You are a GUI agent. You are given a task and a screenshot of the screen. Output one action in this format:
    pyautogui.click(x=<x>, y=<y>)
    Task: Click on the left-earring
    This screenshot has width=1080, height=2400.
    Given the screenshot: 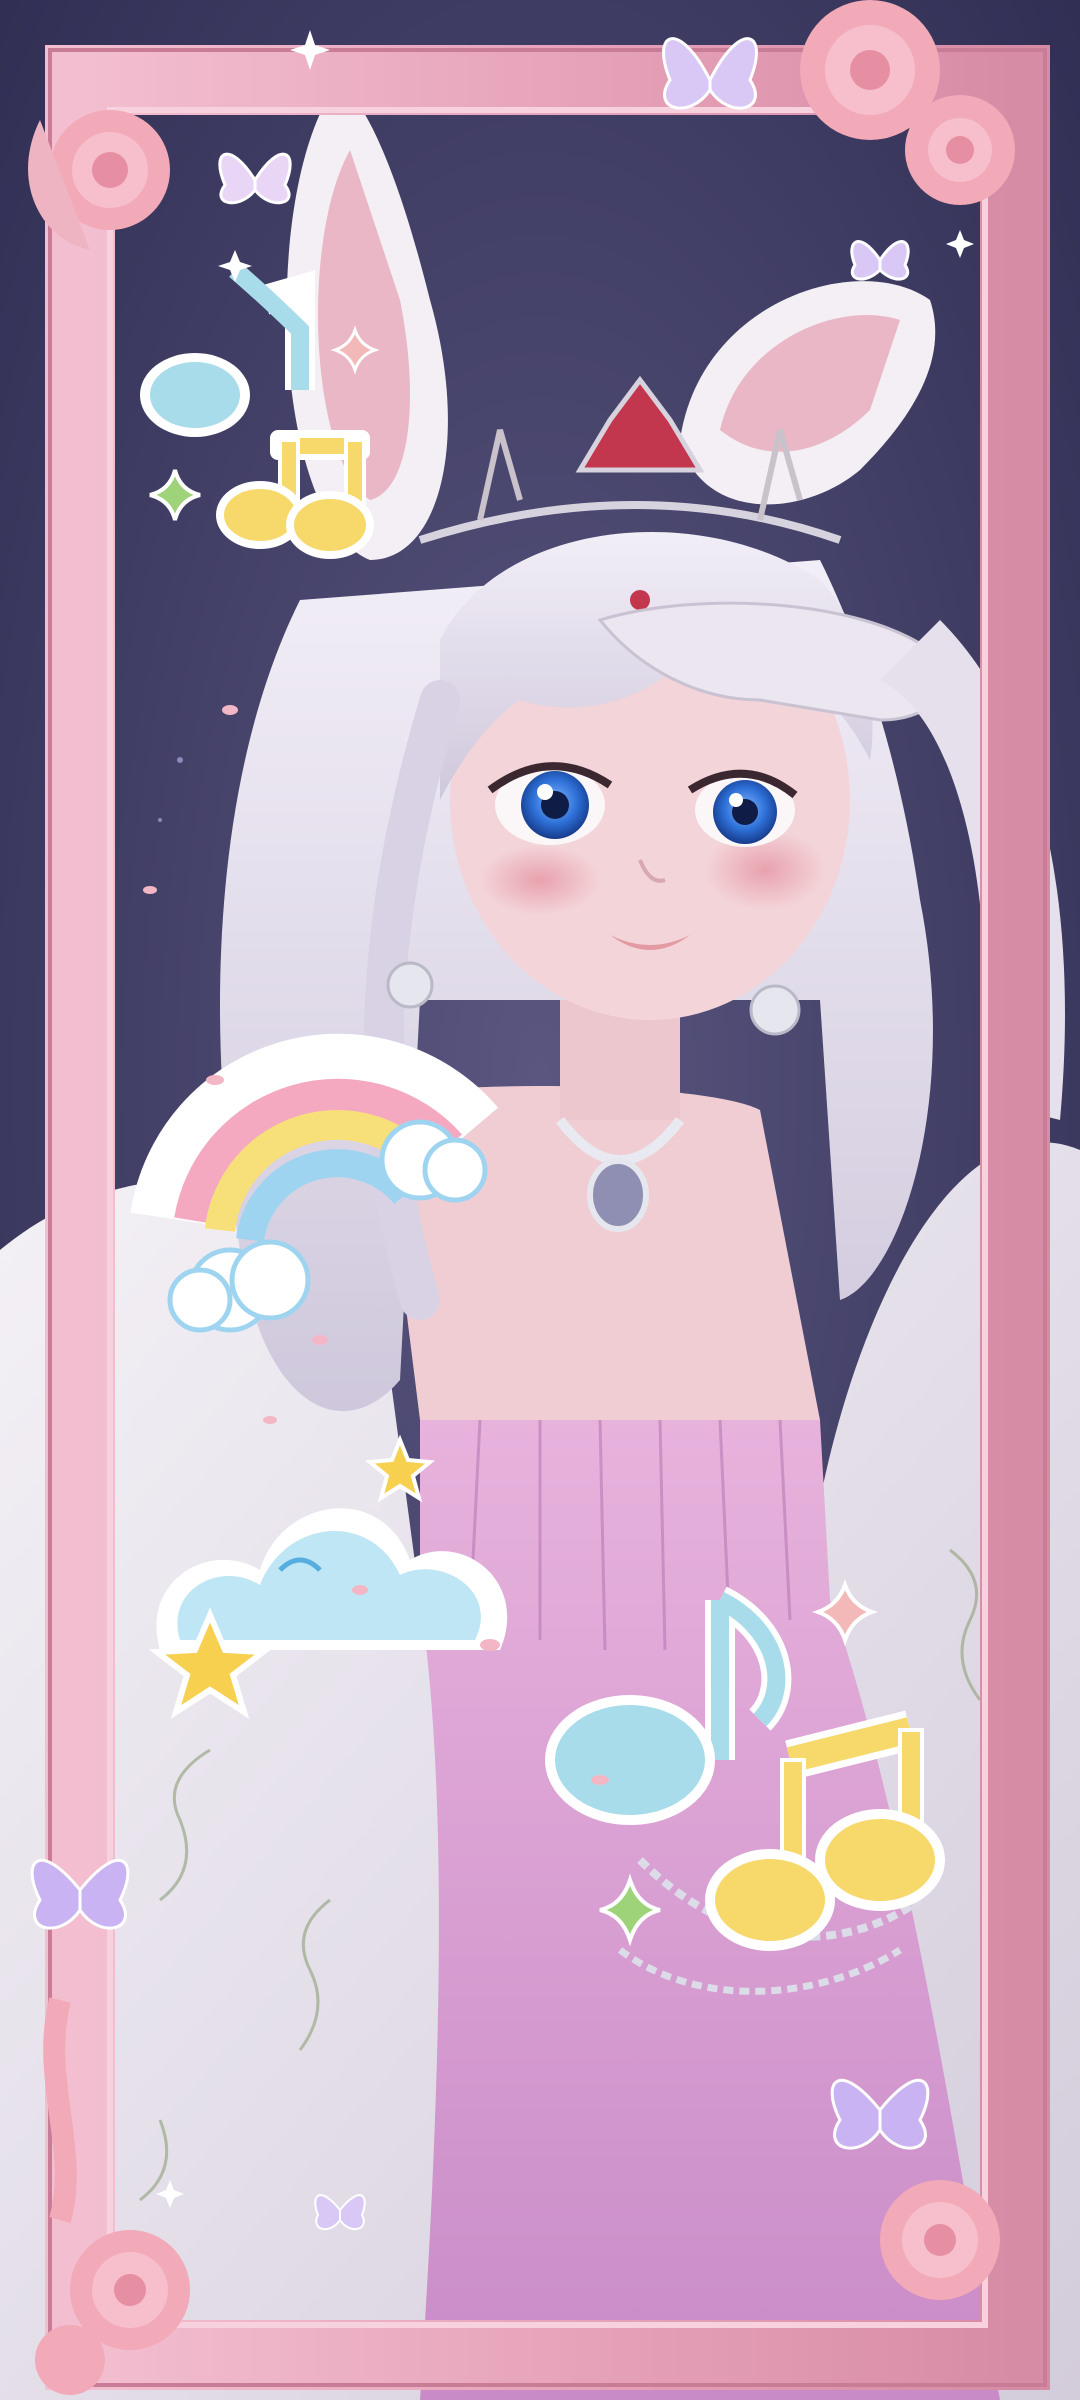 What is the action you would take?
    pyautogui.click(x=410, y=985)
    